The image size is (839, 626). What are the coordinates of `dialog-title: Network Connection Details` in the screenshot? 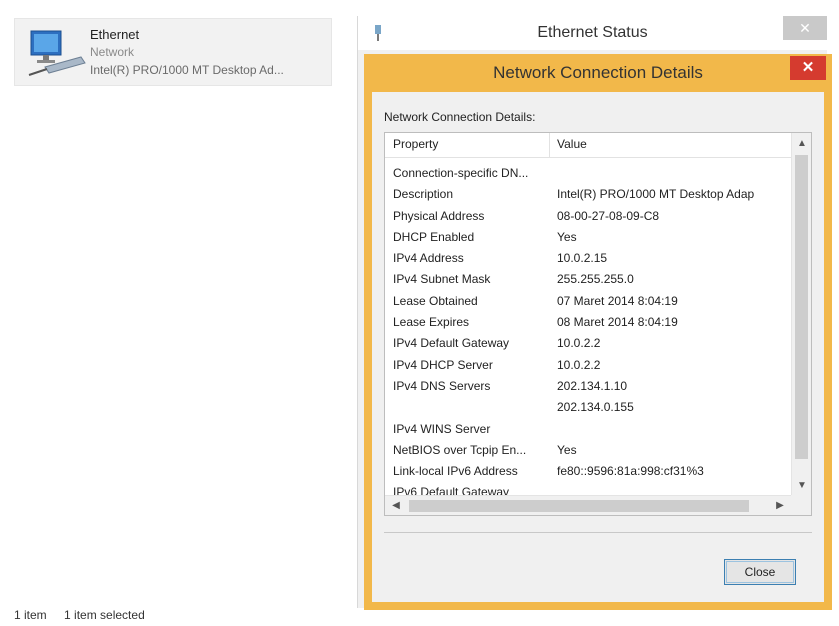 It's located at (598, 72).